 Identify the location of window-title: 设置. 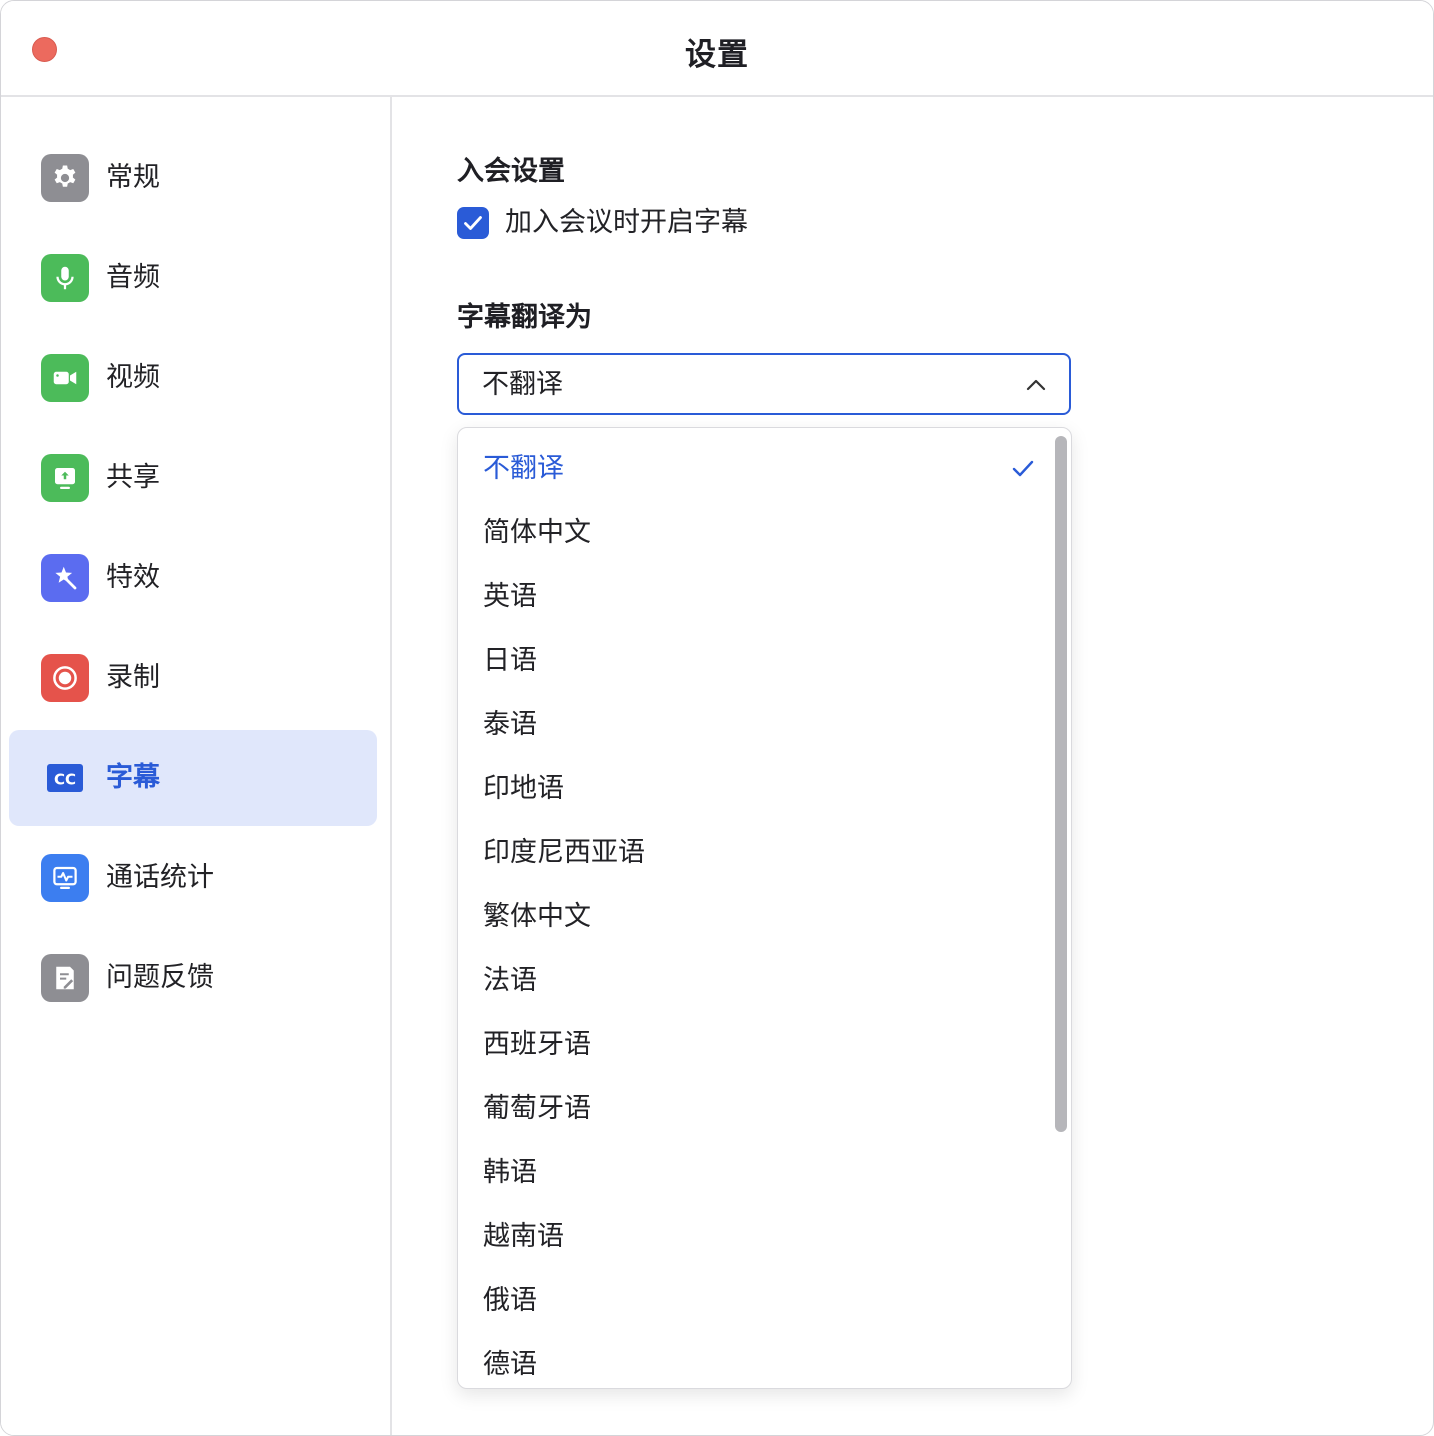
(717, 55).